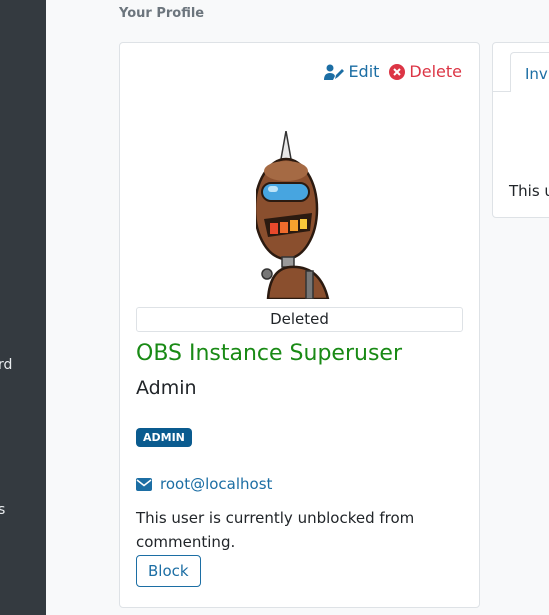 The width and height of the screenshot is (549, 615). Describe the element at coordinates (299, 319) in the screenshot. I see `status-badge: Deleted` at that location.